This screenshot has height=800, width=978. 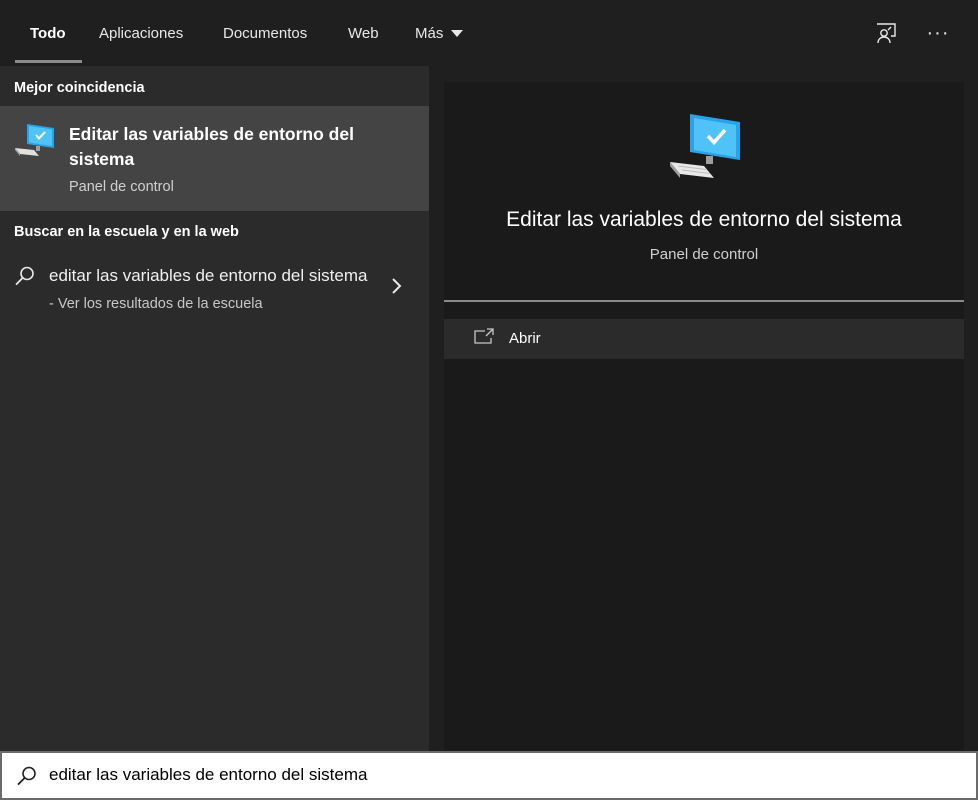 I want to click on filter-tab-bar: Todo Aplicaciones Documentos Web Más ···, so click(x=489, y=33).